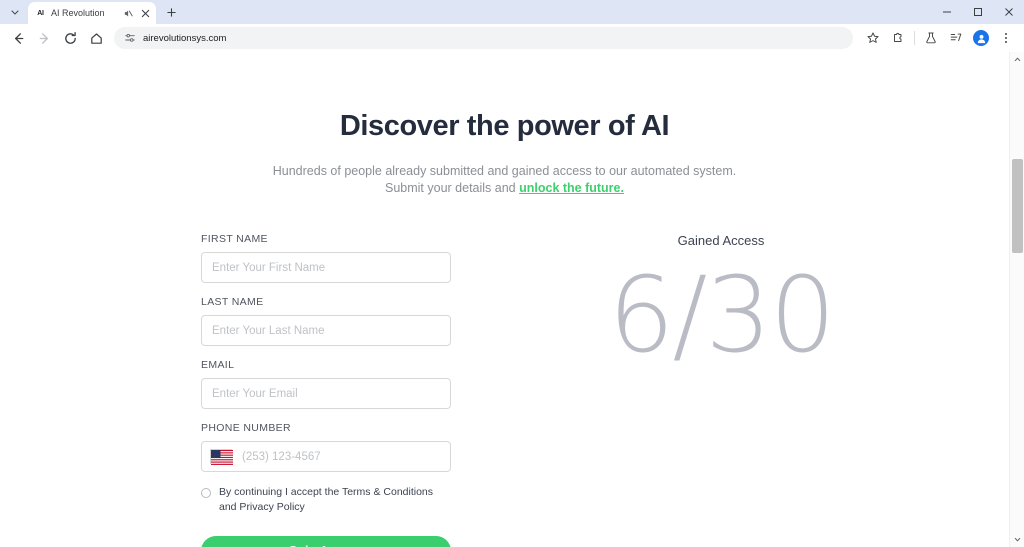 The width and height of the screenshot is (1024, 547). I want to click on last-name-input, so click(326, 330).